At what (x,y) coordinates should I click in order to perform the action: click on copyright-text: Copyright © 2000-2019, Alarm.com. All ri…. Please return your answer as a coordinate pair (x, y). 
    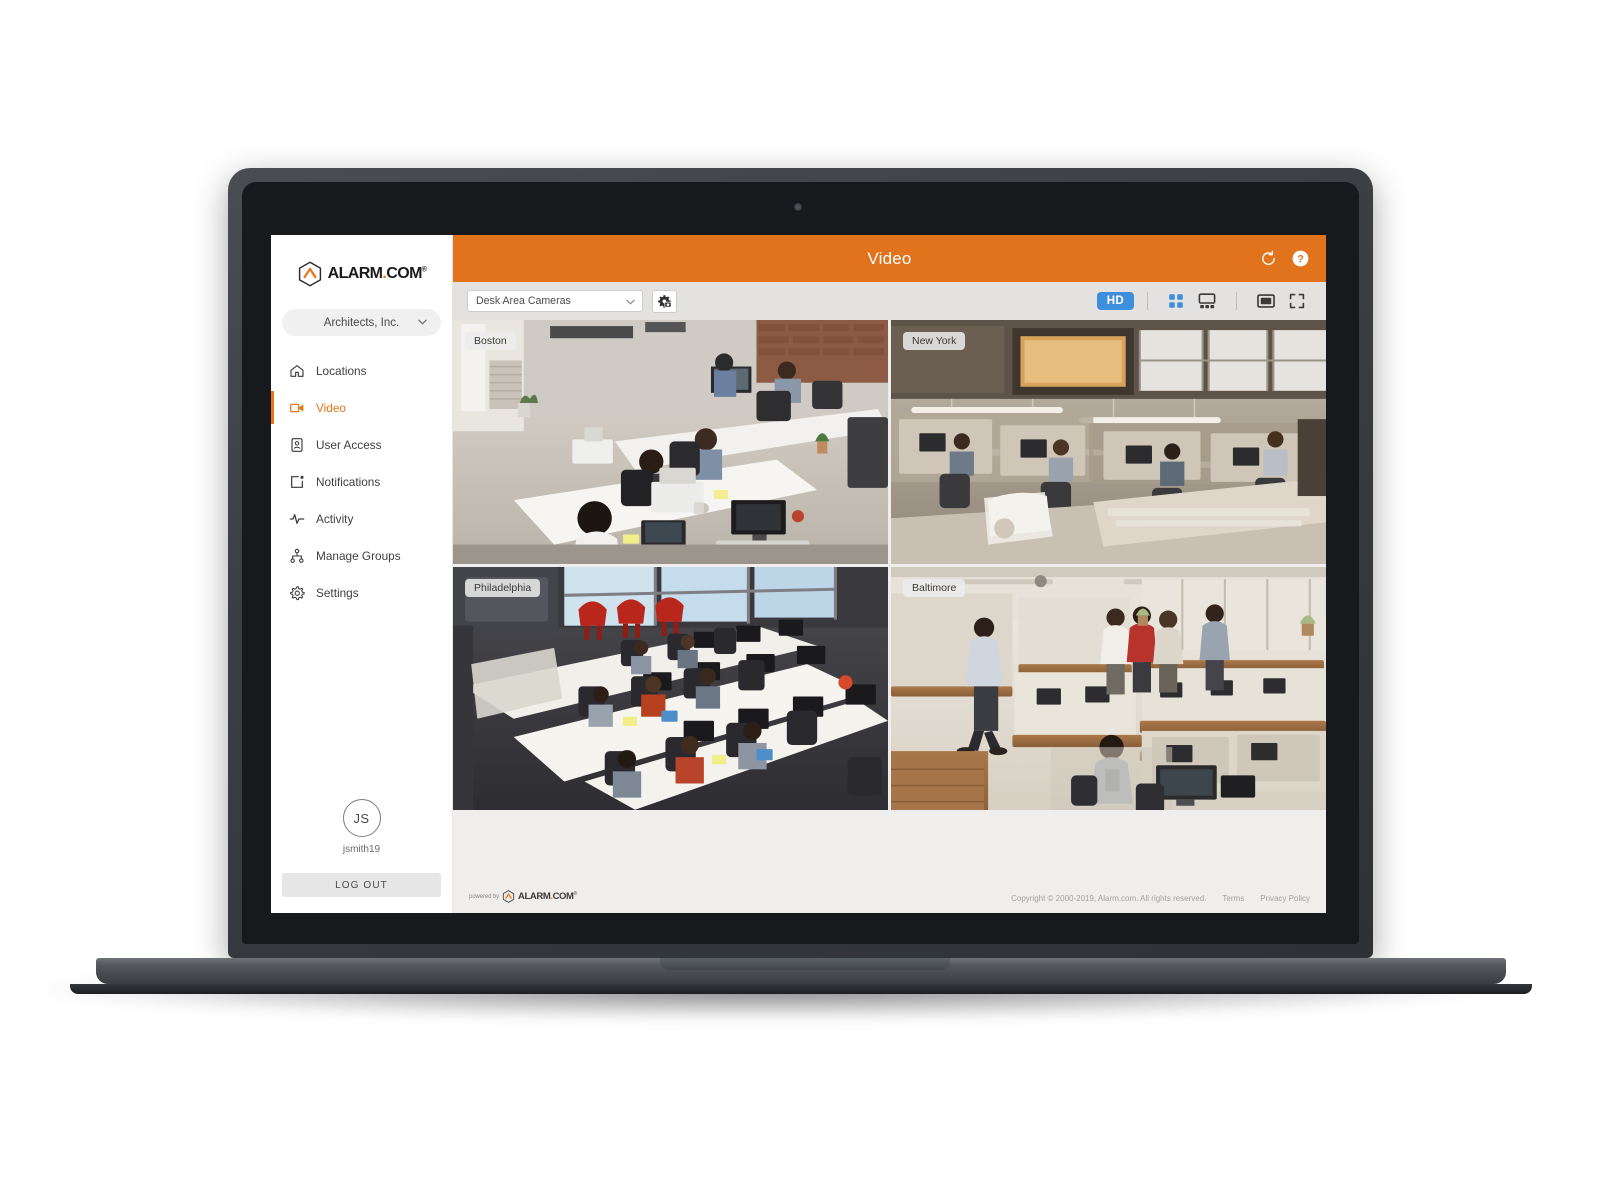
    Looking at the image, I should click on (1109, 898).